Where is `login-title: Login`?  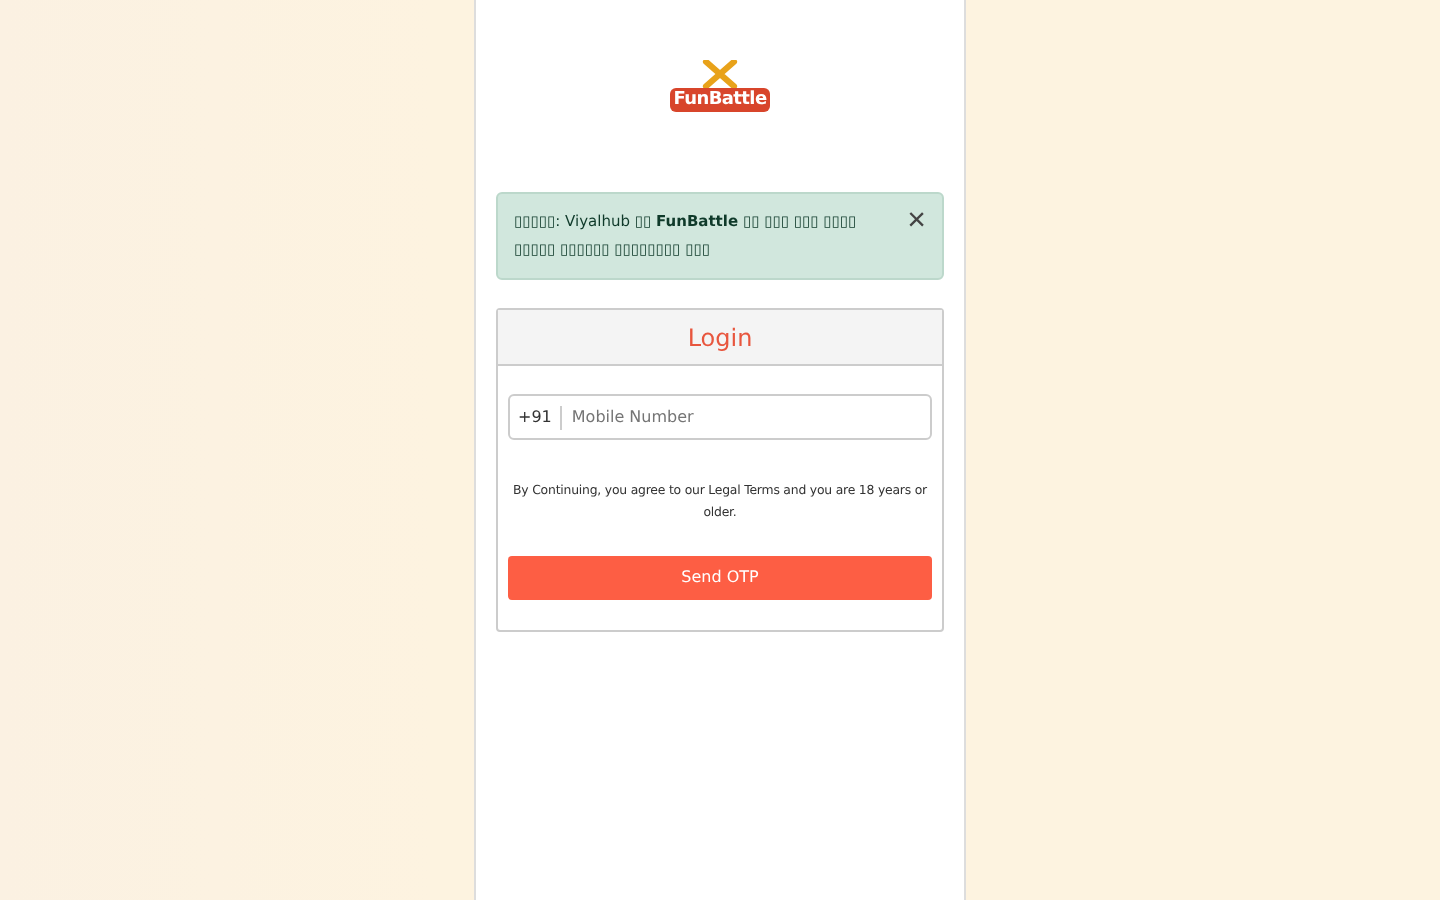
login-title: Login is located at coordinates (720, 337).